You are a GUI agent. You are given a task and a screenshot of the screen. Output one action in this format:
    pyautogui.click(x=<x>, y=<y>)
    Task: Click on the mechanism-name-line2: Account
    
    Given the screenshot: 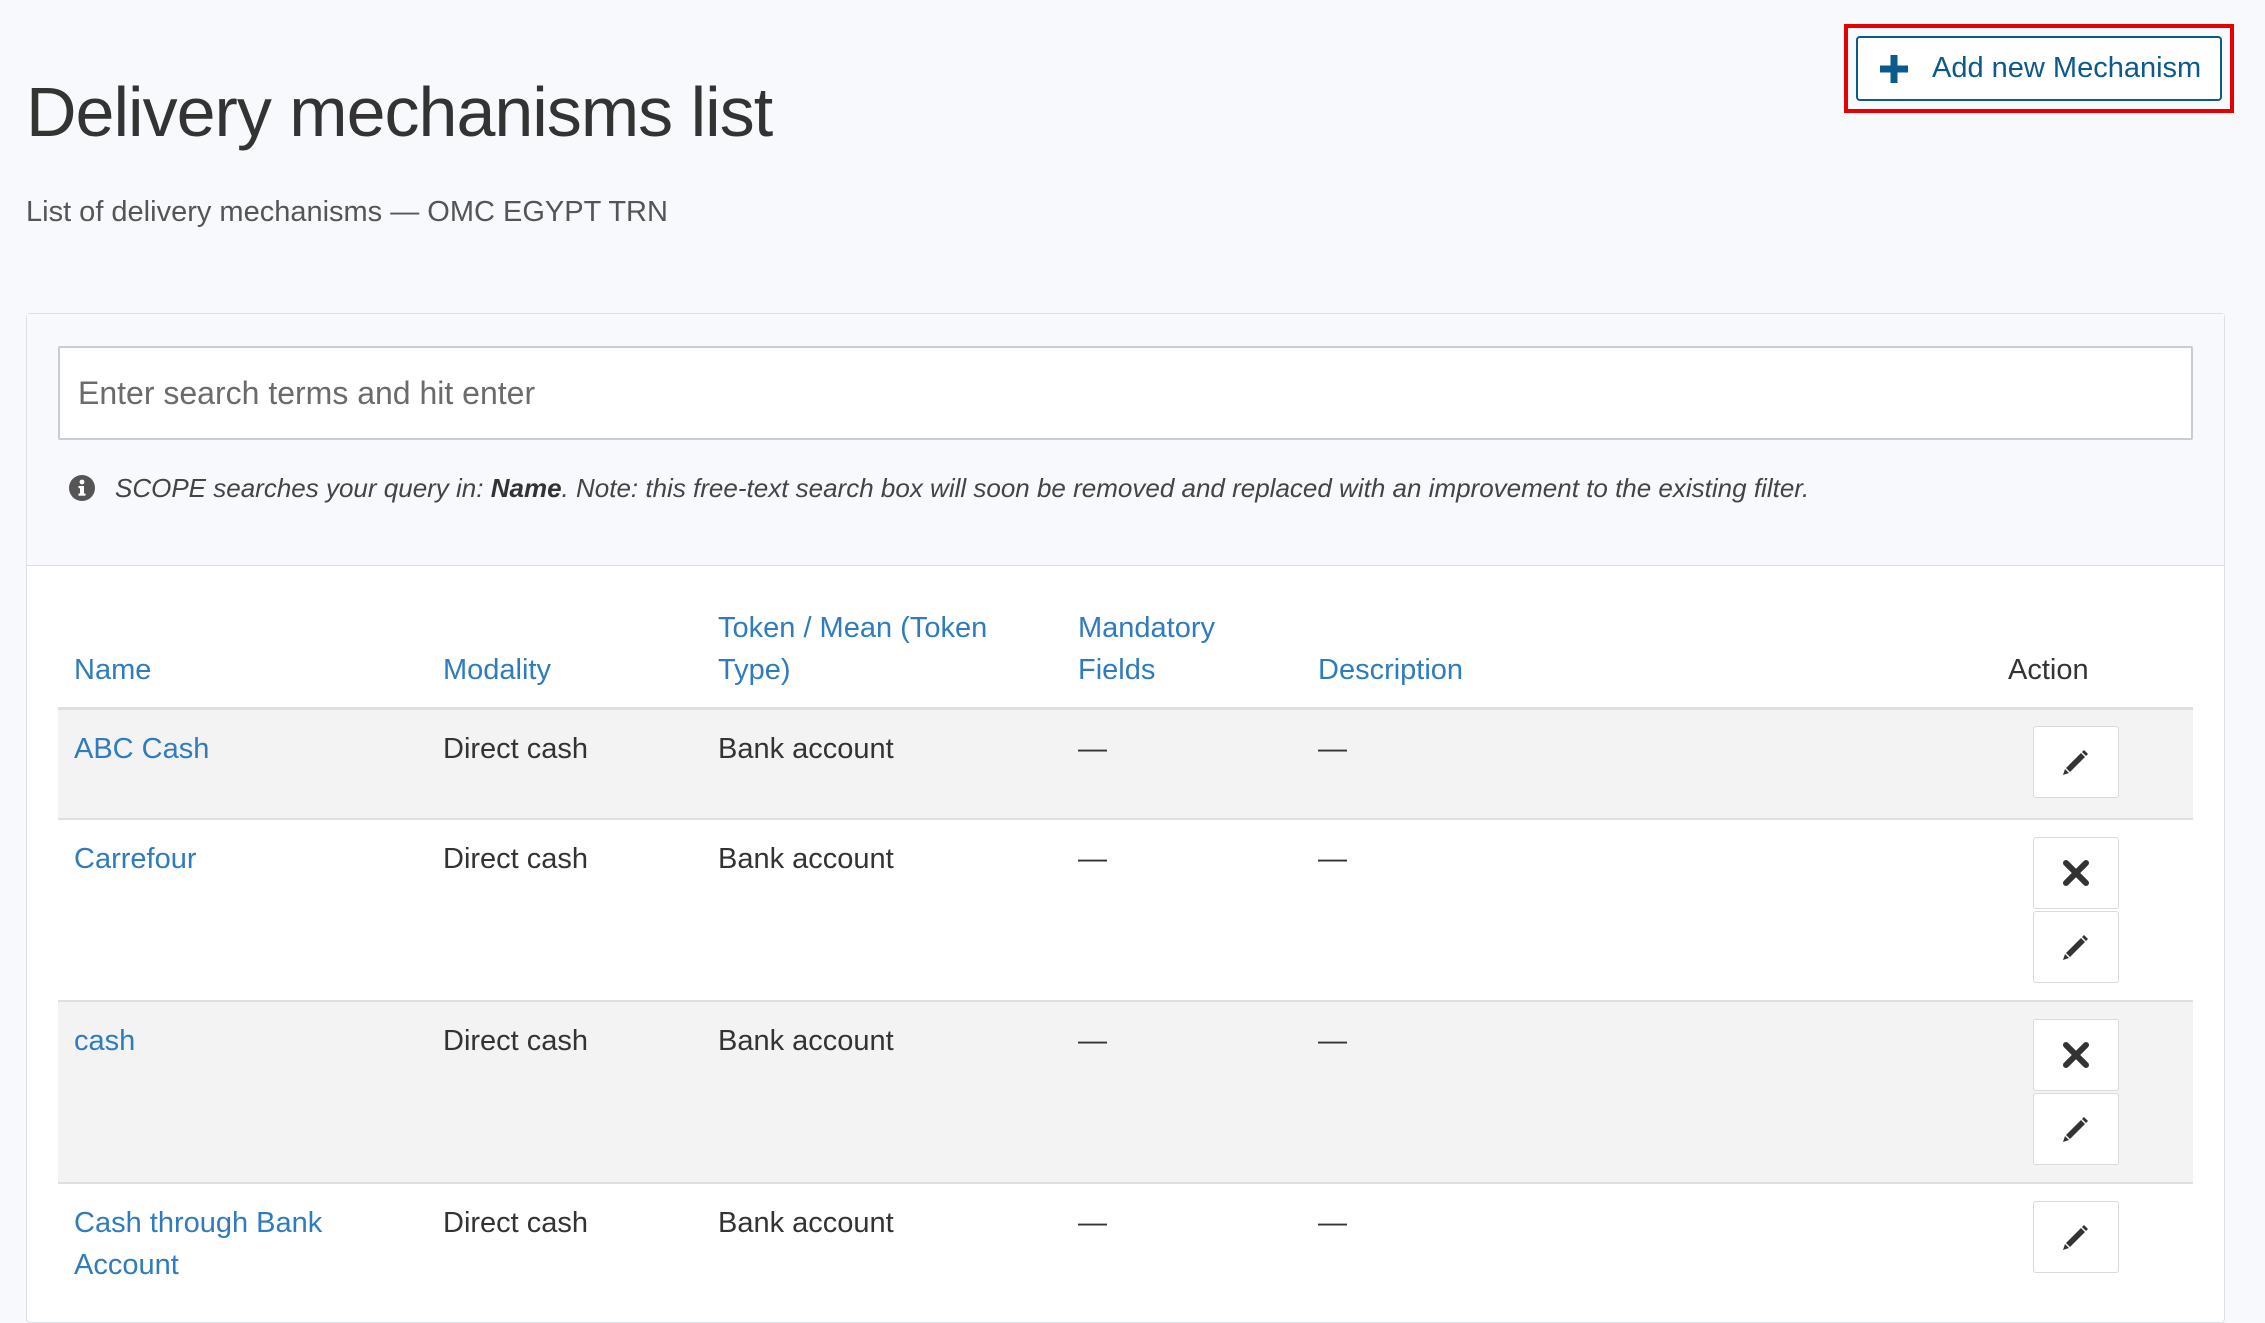 What is the action you would take?
    pyautogui.click(x=126, y=1265)
    